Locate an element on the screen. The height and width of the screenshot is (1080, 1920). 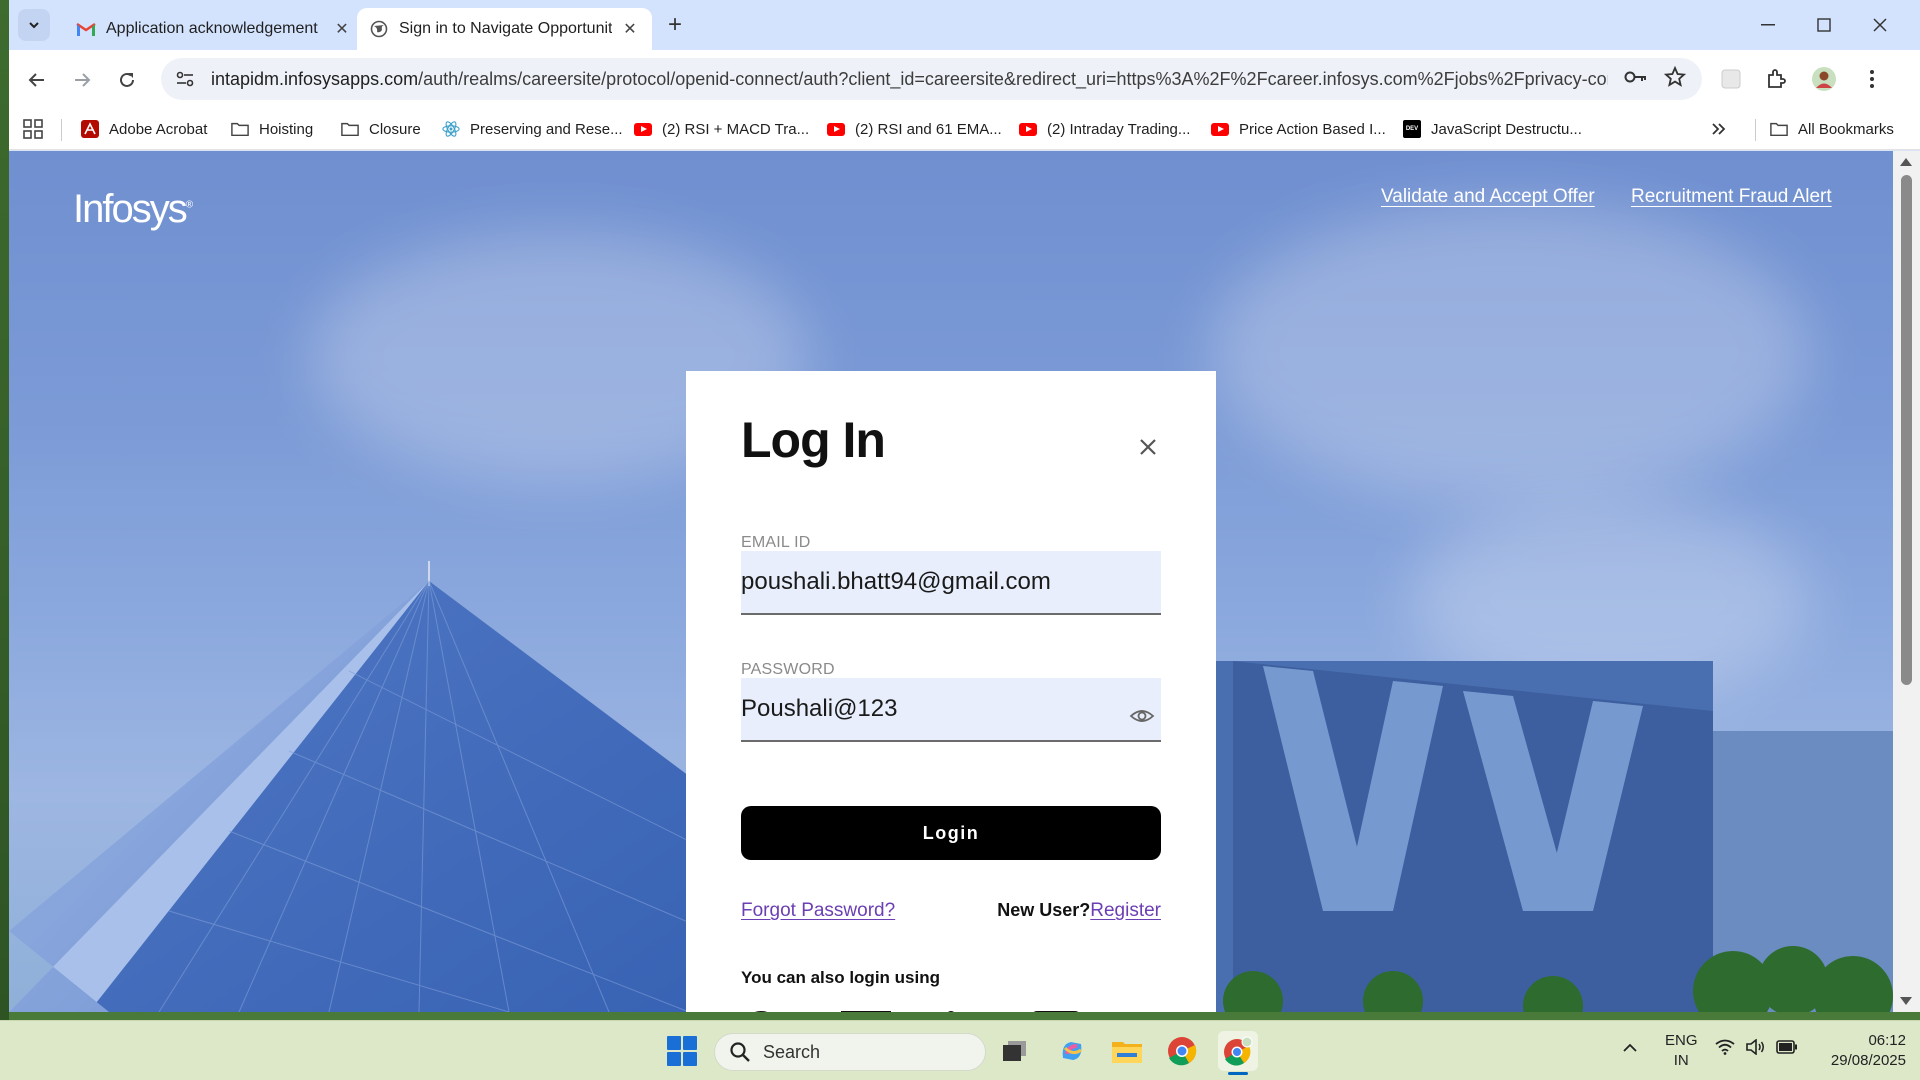
tab-sign-in: Sign in to Navigate Opportuniti ✕ is located at coordinates (504, 29).